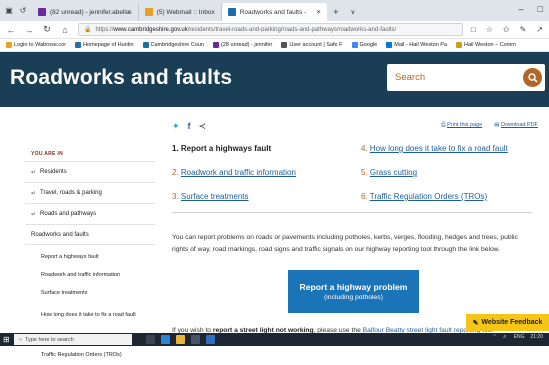 The width and height of the screenshot is (549, 365). Describe the element at coordinates (494, 337) in the screenshot. I see `chevron-up-icon: ⌃` at that location.